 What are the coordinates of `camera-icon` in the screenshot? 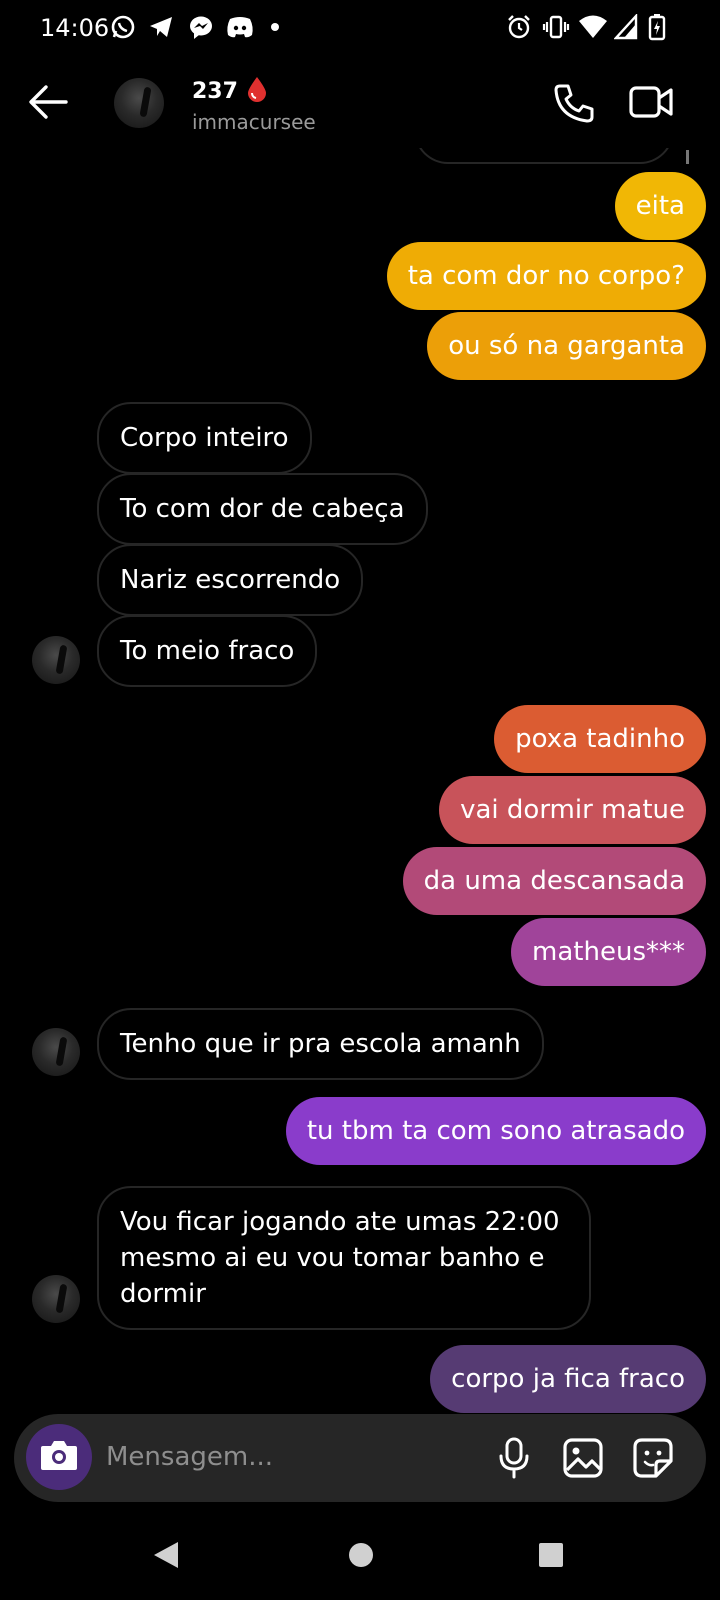 It's located at (59, 1457).